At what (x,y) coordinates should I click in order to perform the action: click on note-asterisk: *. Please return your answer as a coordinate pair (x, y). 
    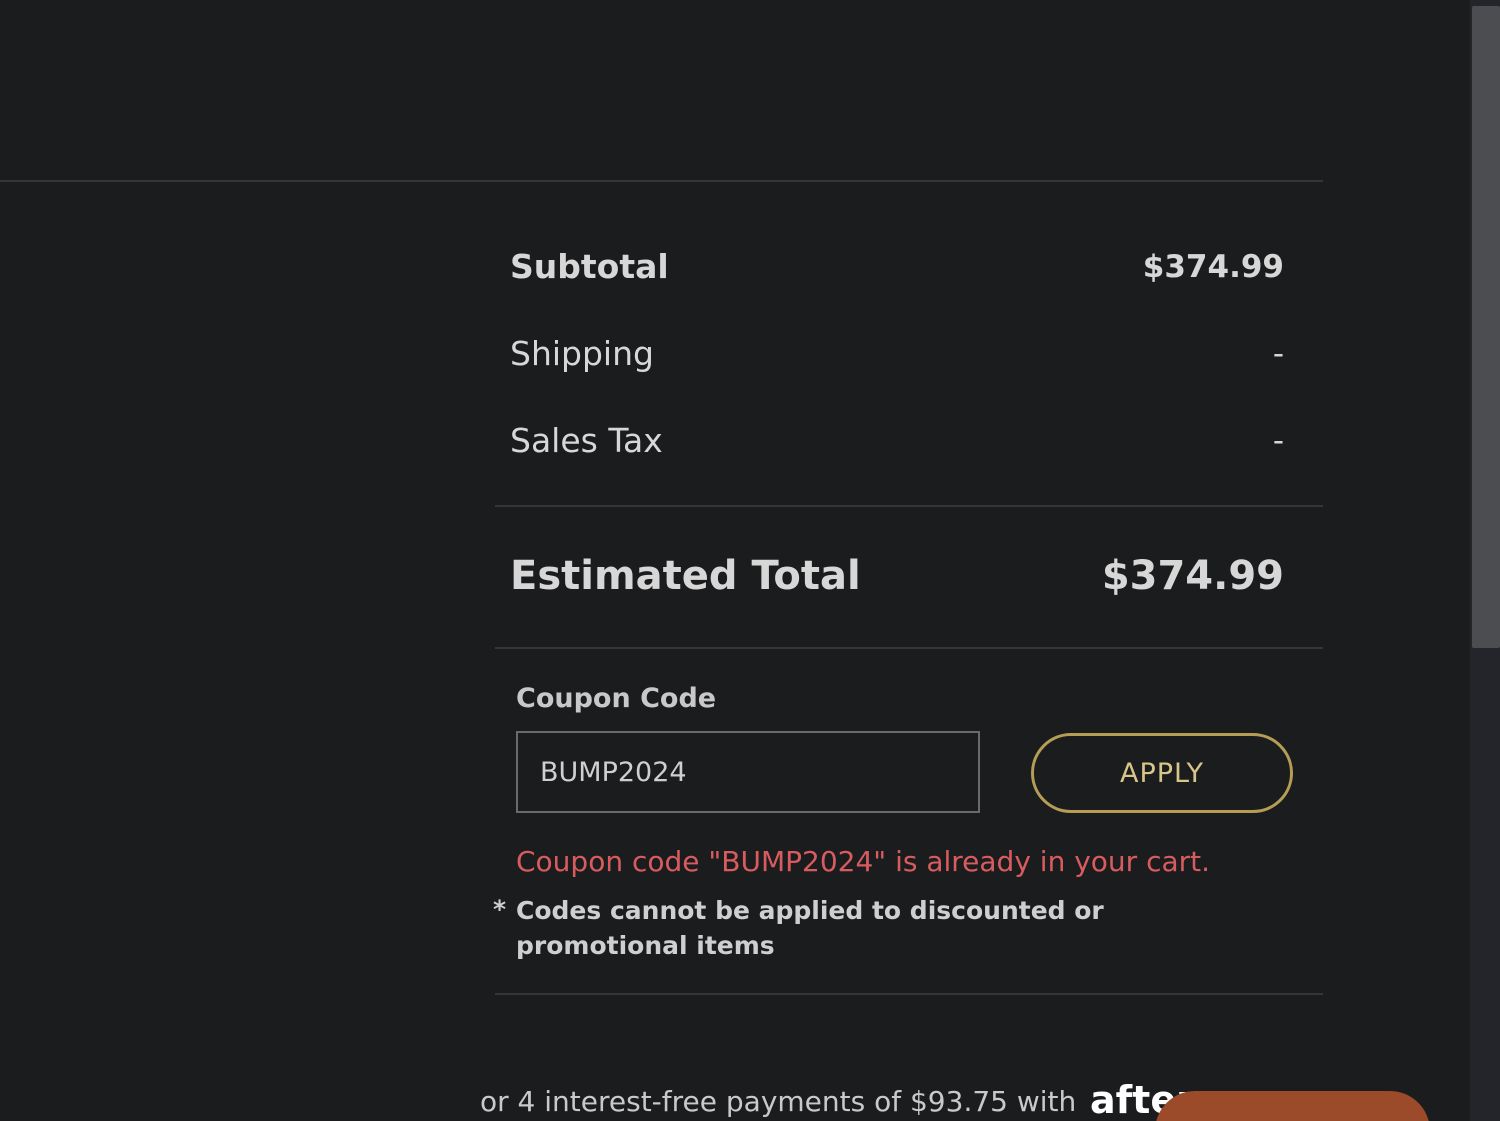
    Looking at the image, I should click on (500, 909).